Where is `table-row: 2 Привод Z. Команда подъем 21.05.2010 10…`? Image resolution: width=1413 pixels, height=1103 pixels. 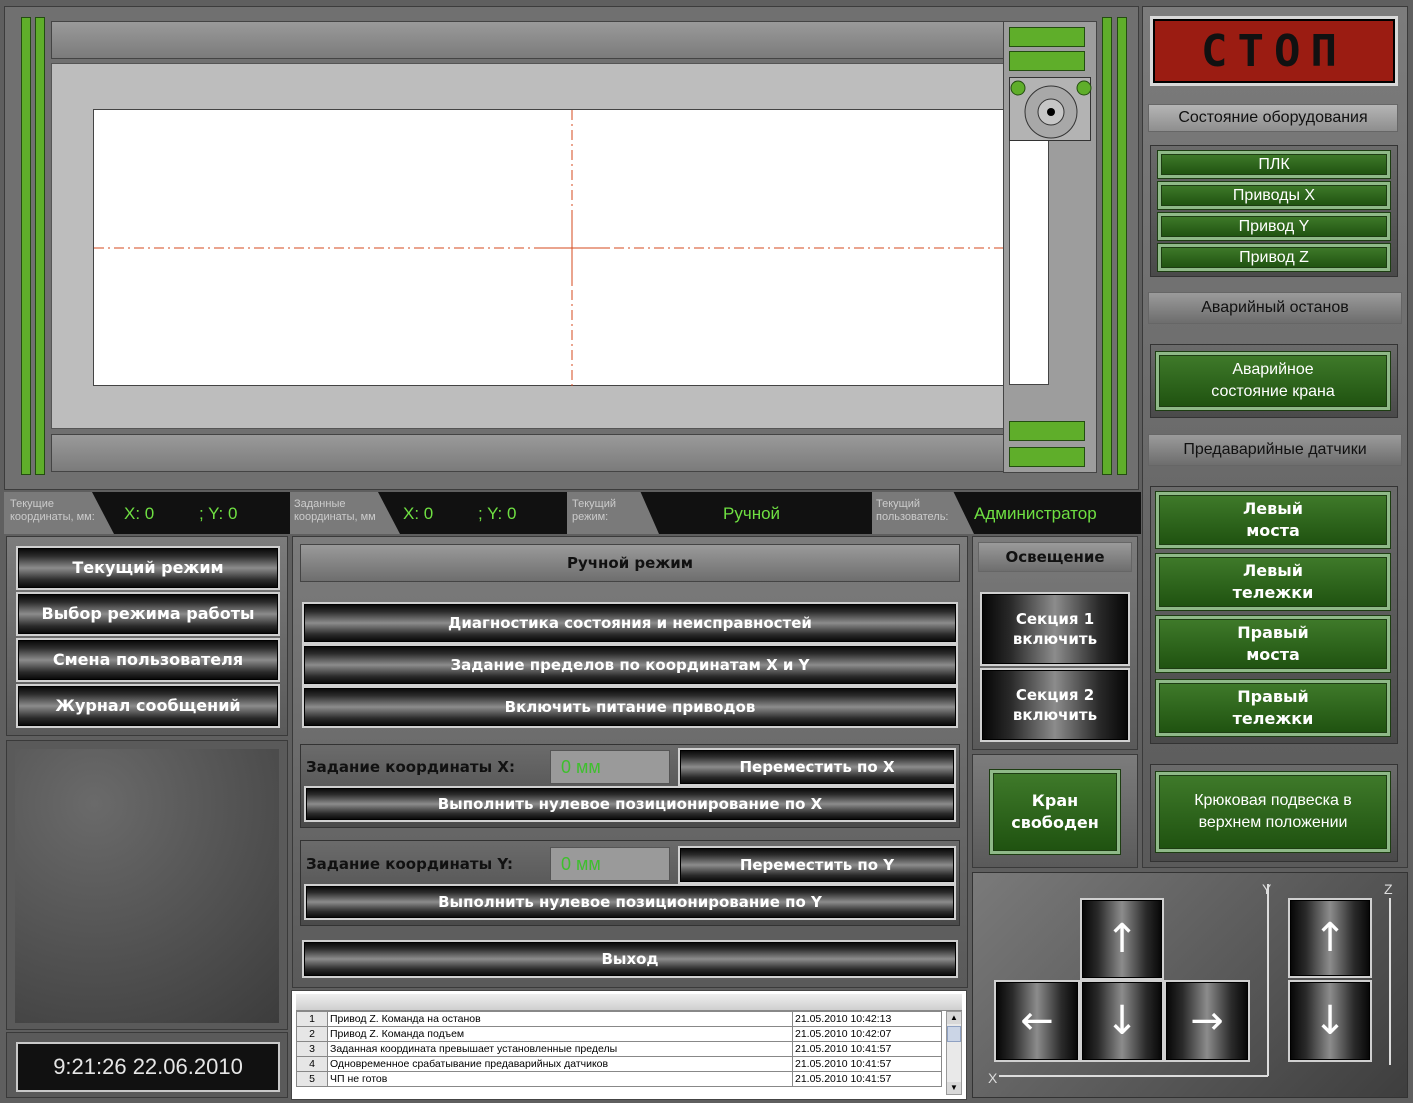 table-row: 2 Привод Z. Команда подъем 21.05.2010 10… is located at coordinates (619, 1034).